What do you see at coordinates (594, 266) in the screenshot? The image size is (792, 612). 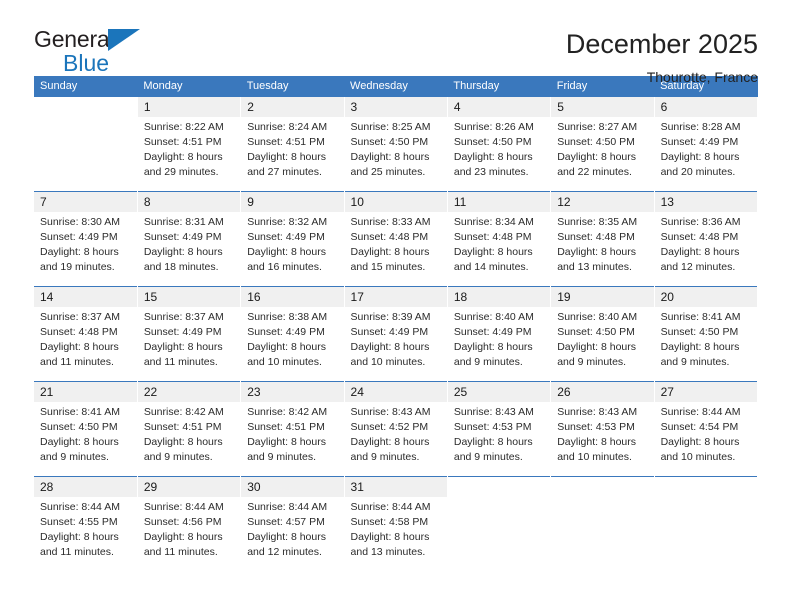 I see `daylight-text-line2: and 13 minutes.` at bounding box center [594, 266].